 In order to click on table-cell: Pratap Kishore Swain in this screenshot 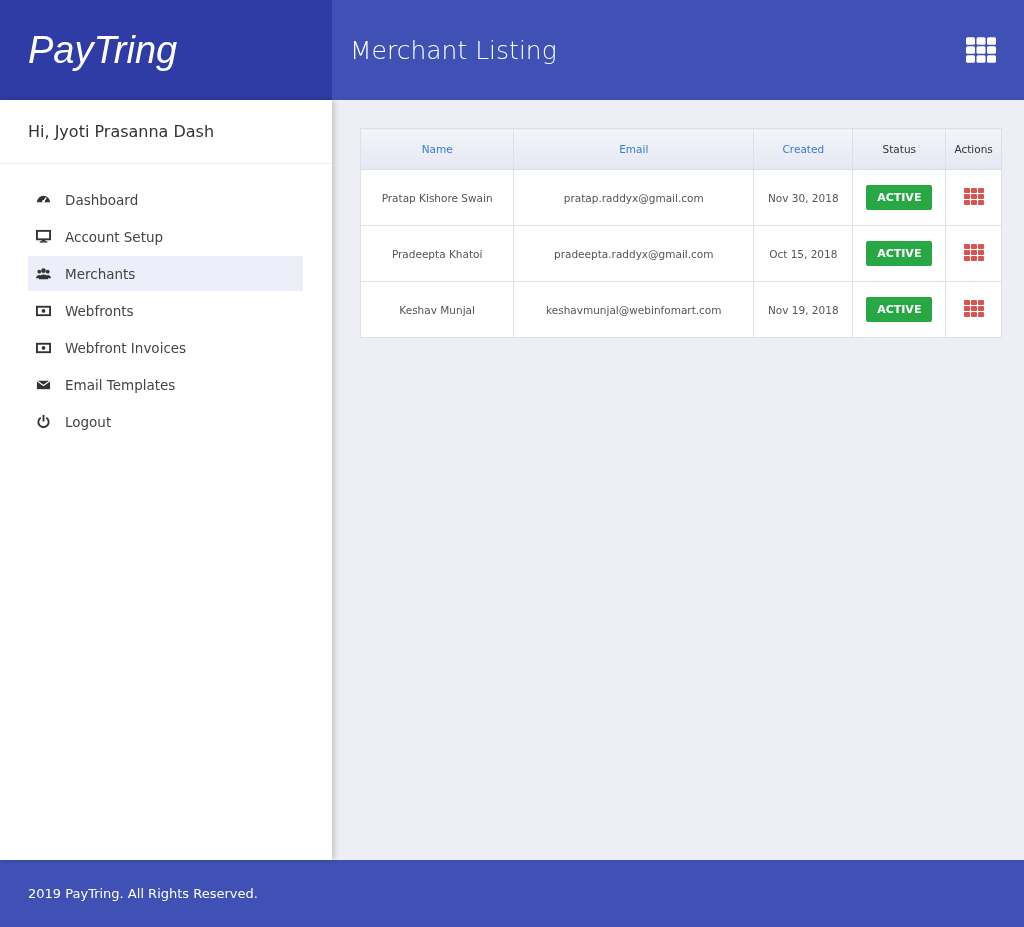, I will do `click(437, 197)`.